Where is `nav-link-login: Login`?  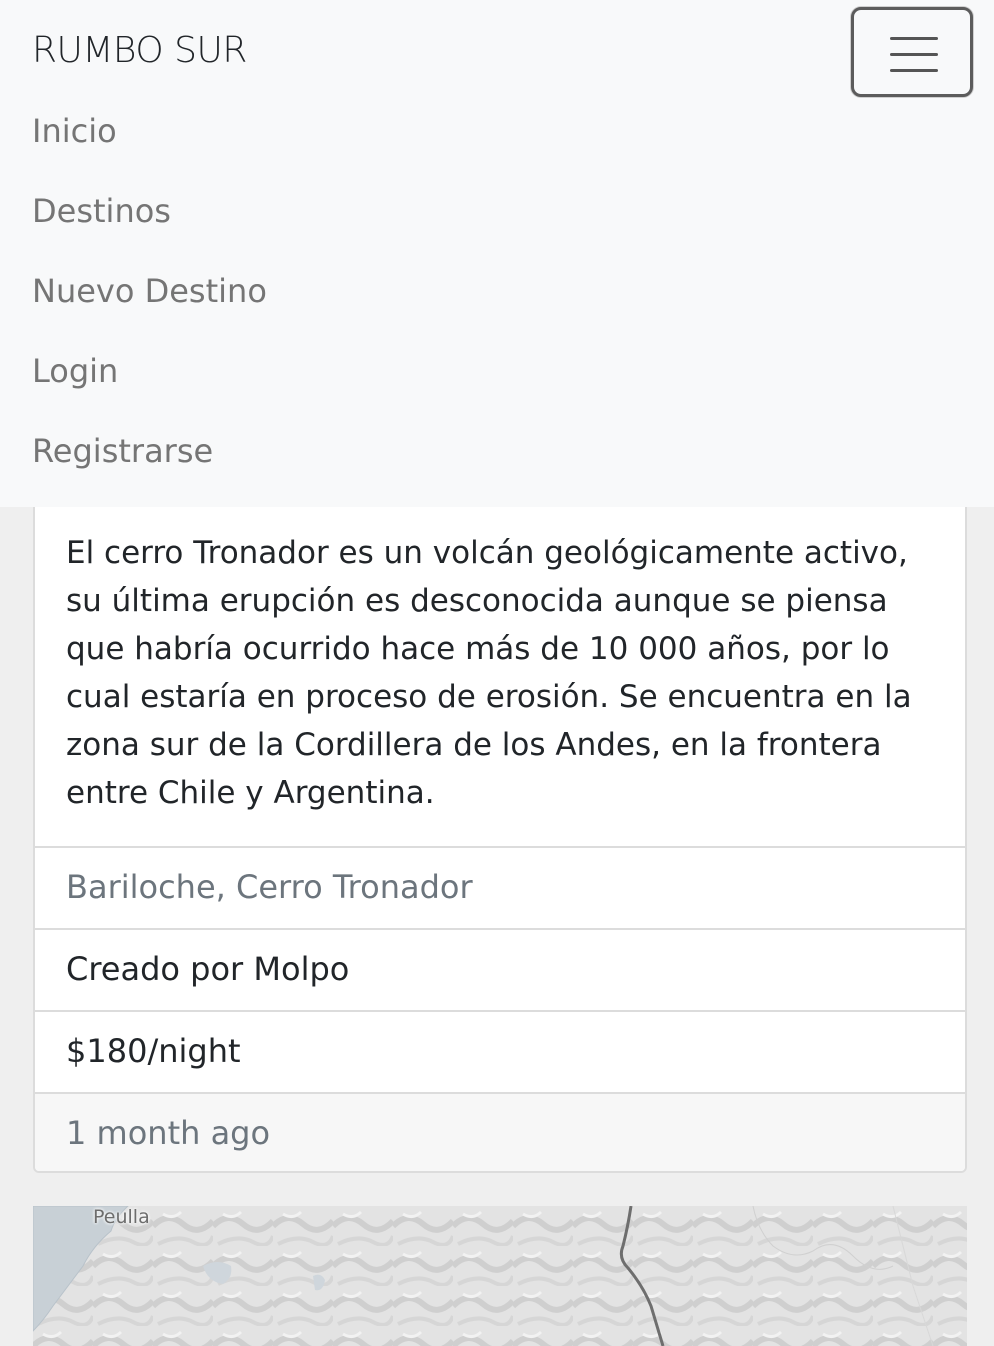 nav-link-login: Login is located at coordinates (149, 388).